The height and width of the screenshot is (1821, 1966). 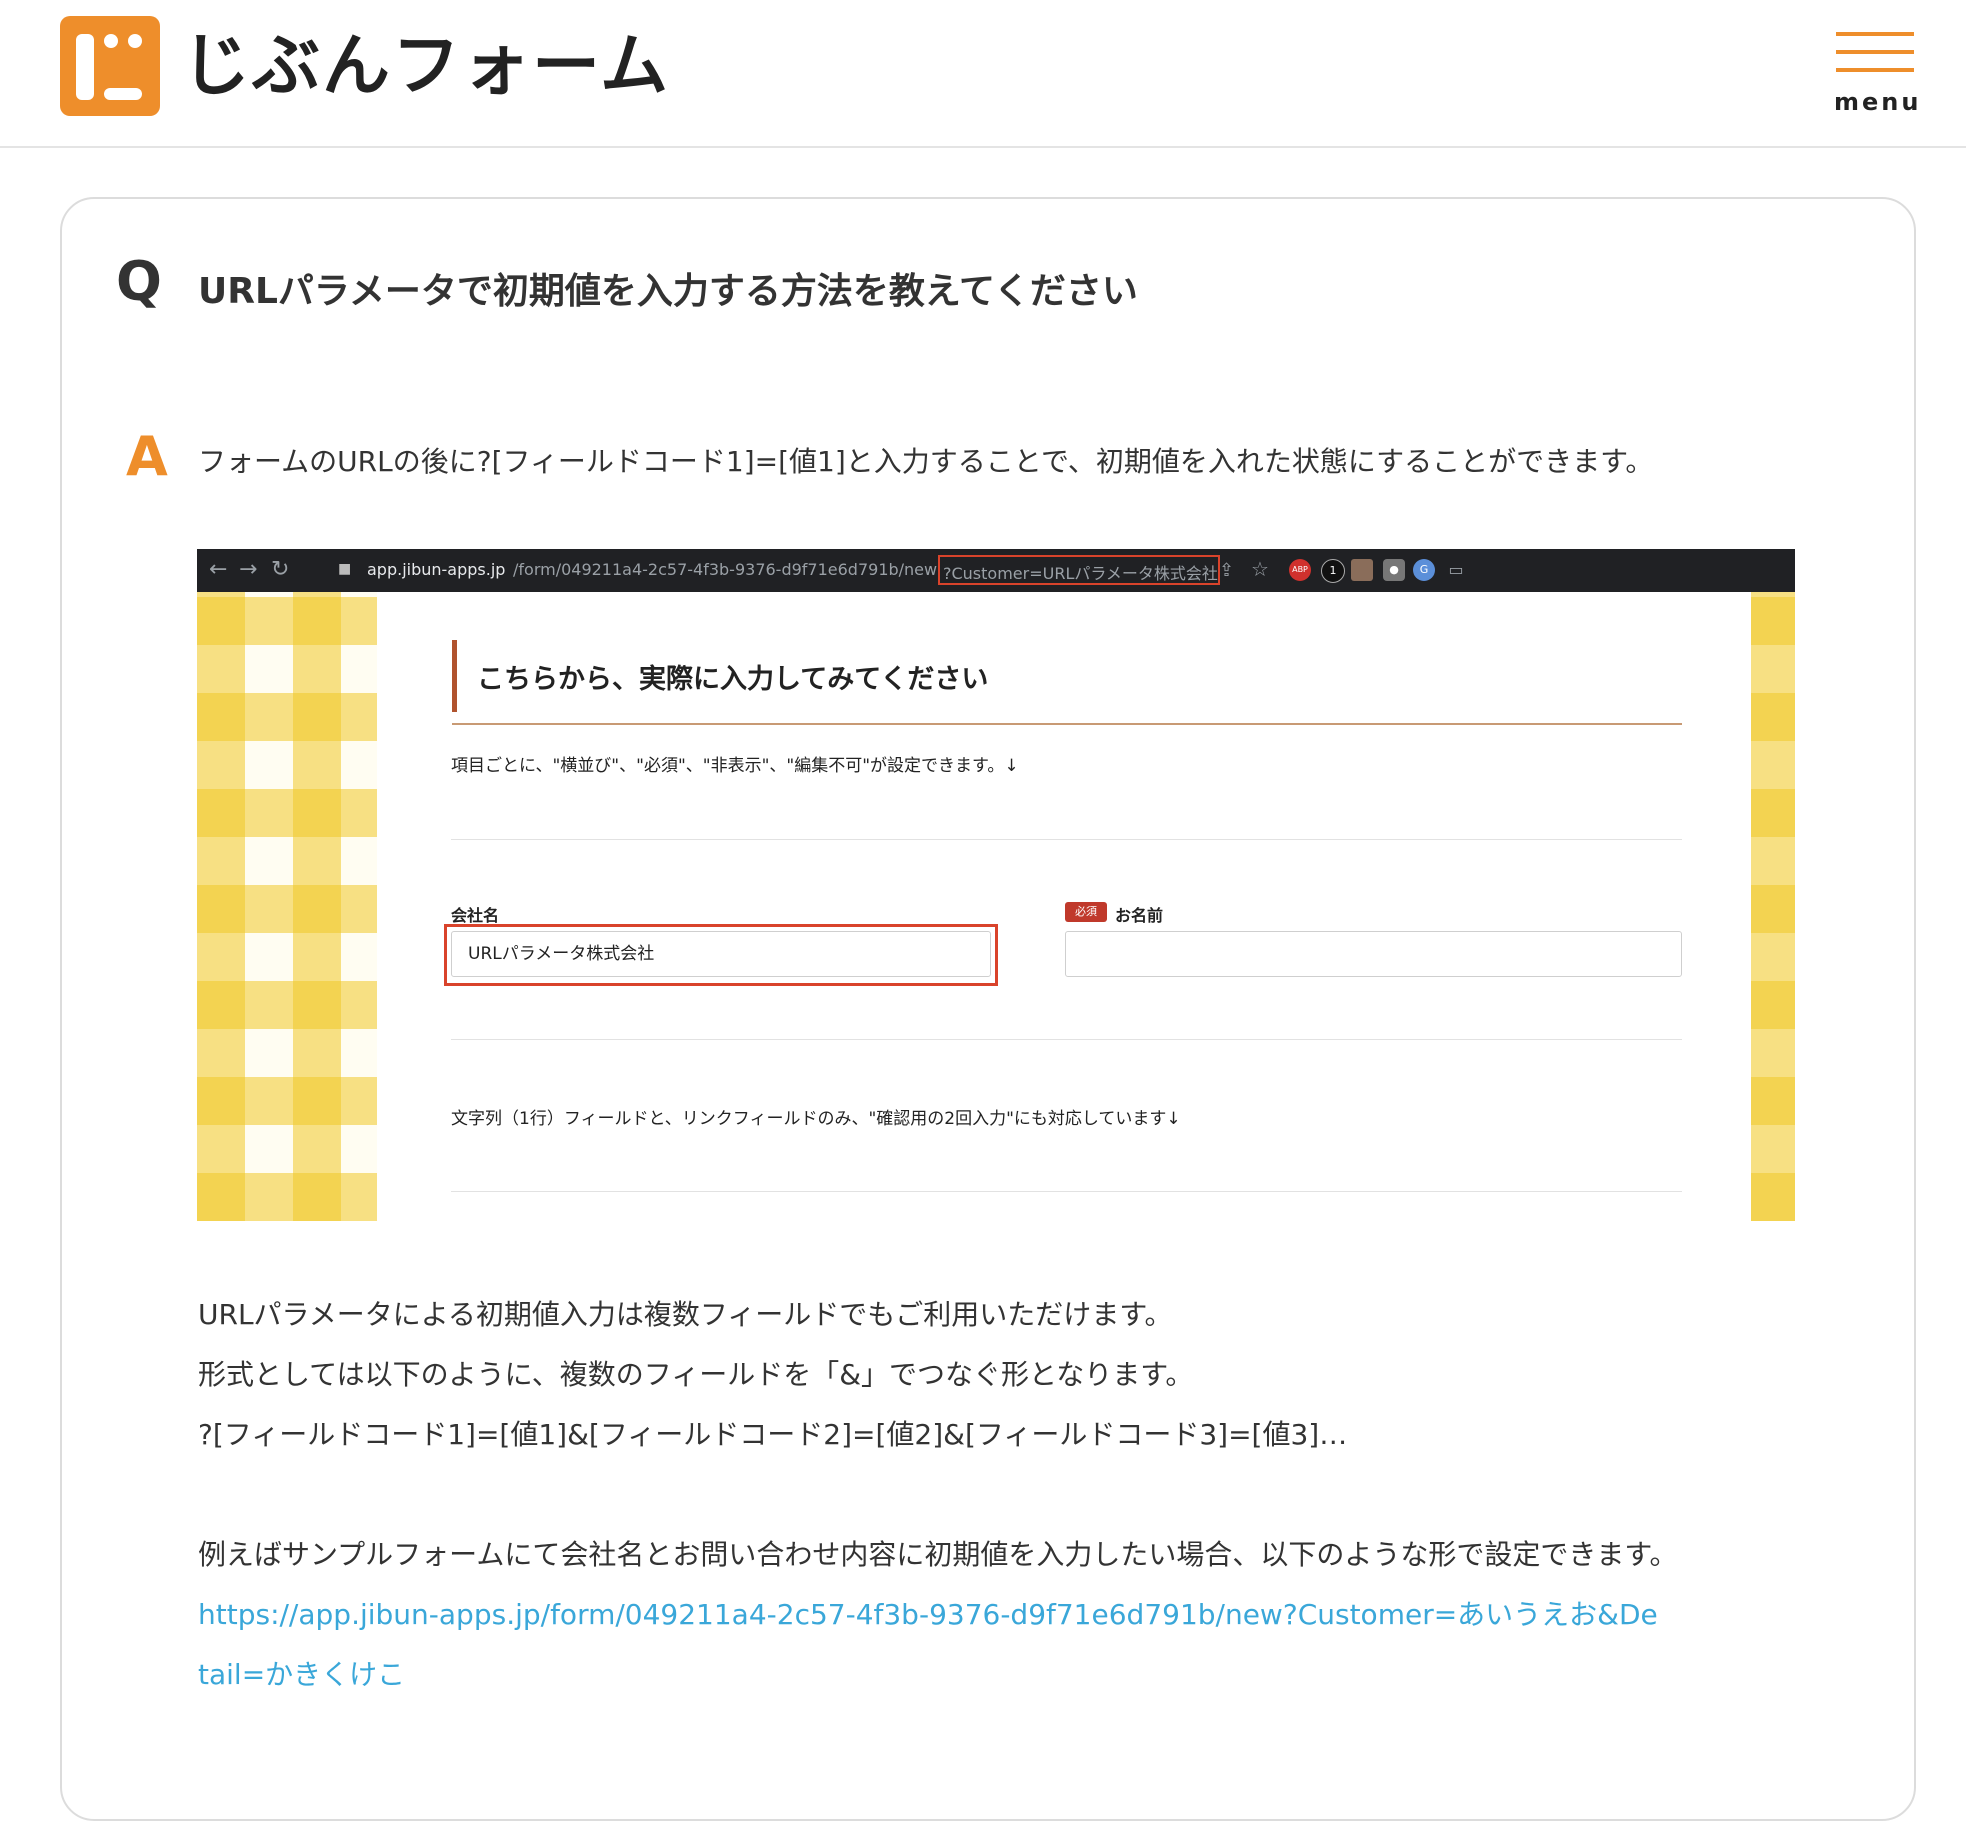 What do you see at coordinates (1260, 569) in the screenshot?
I see `star-icon: ☆` at bounding box center [1260, 569].